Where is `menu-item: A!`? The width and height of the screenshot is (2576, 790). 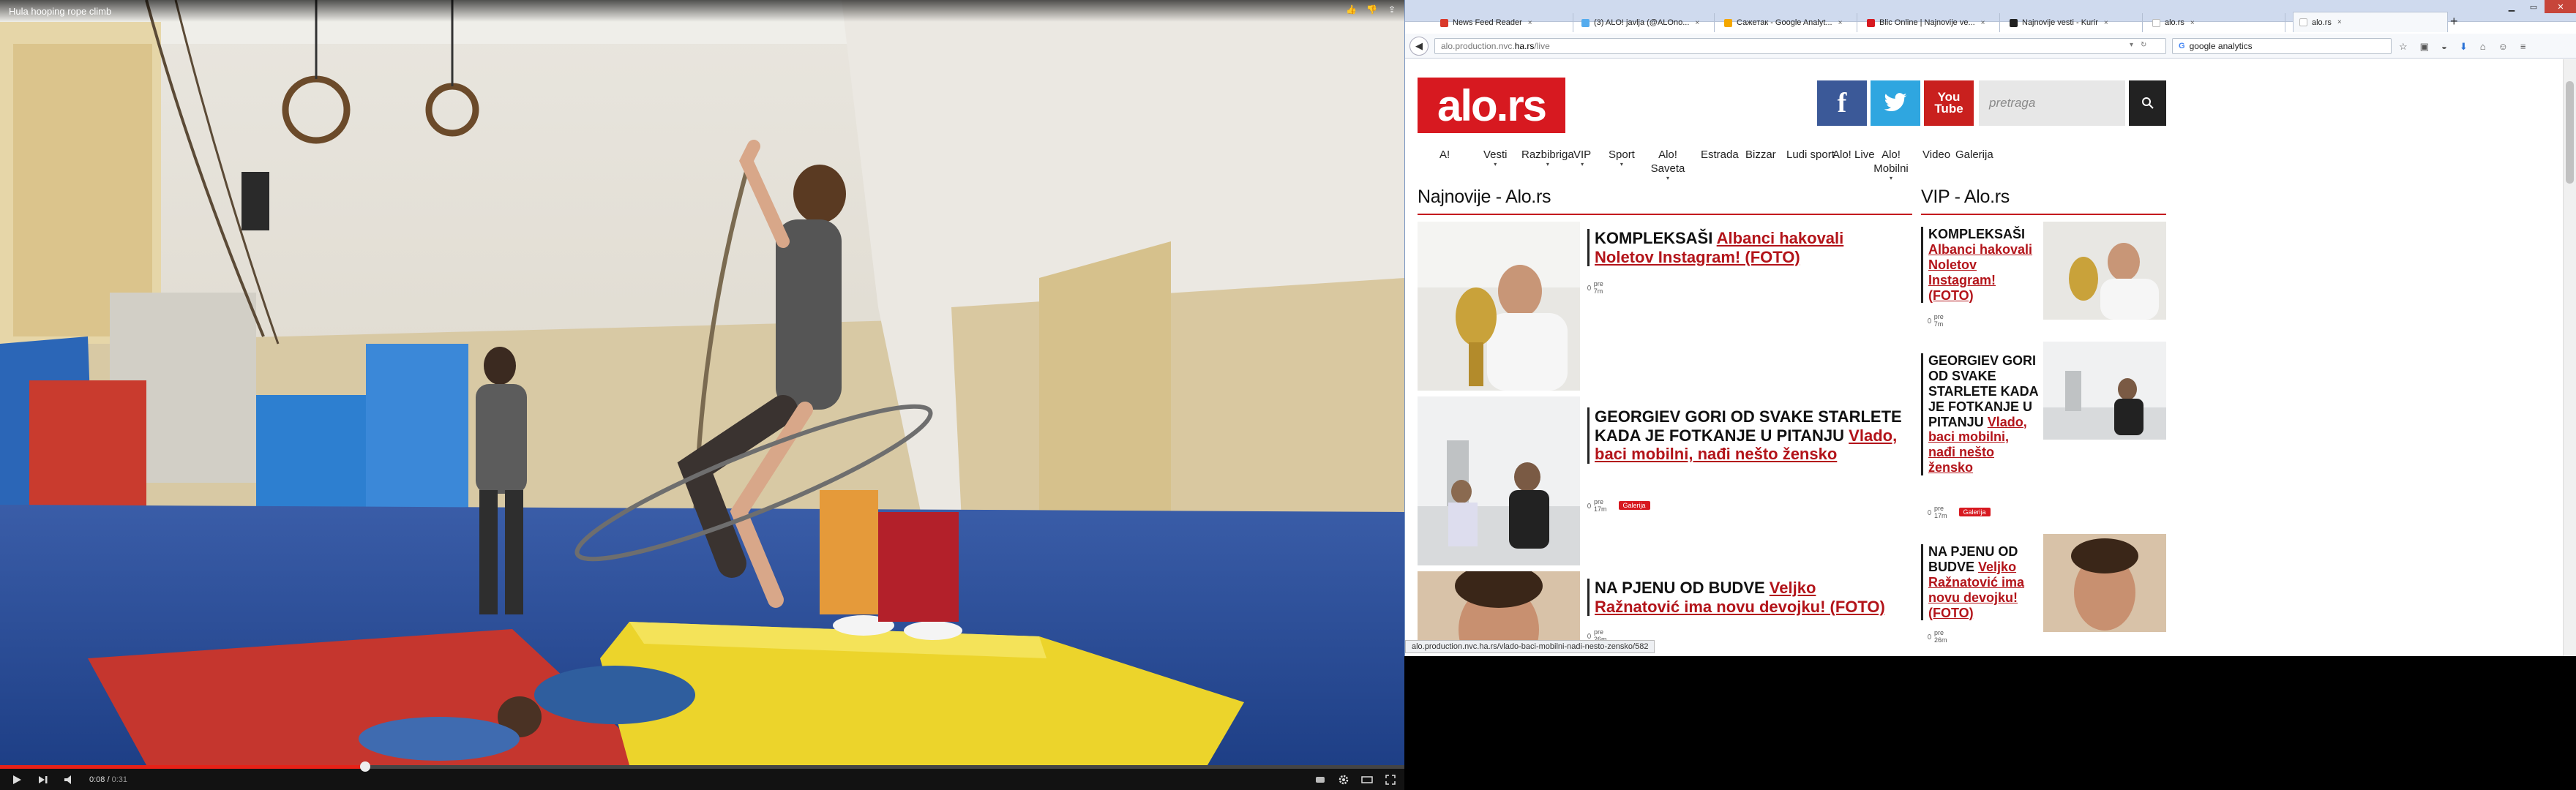
menu-item: A! is located at coordinates (1444, 155).